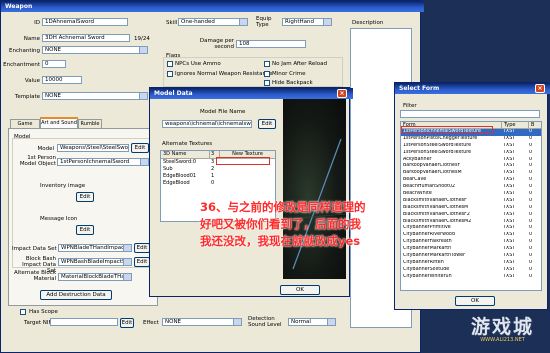  What do you see at coordinates (62, 80) in the screenshot?
I see `value-field: 10000` at bounding box center [62, 80].